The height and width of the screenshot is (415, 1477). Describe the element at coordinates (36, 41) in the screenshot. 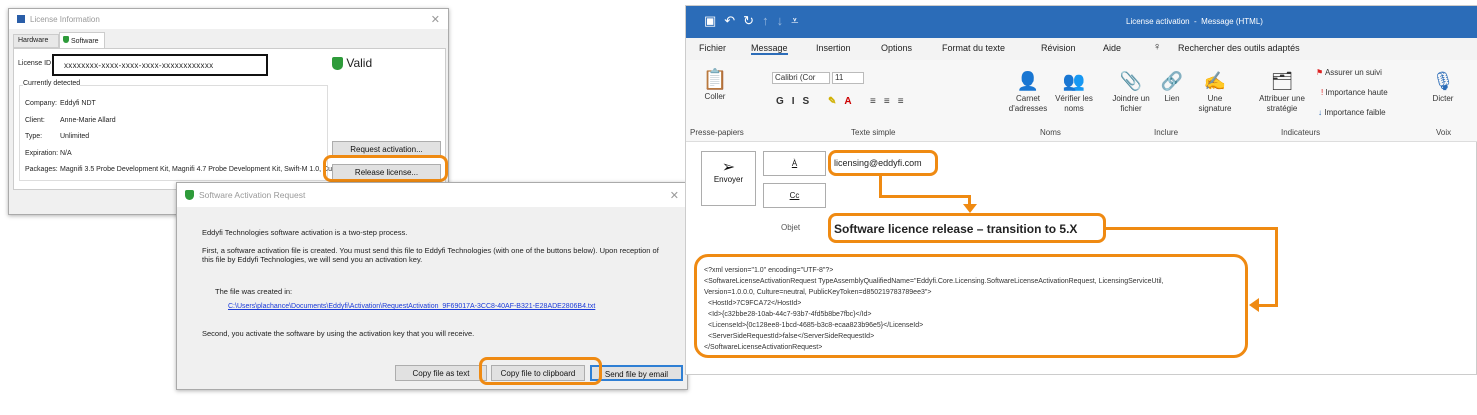

I see `tab-hardware: Hardware` at that location.